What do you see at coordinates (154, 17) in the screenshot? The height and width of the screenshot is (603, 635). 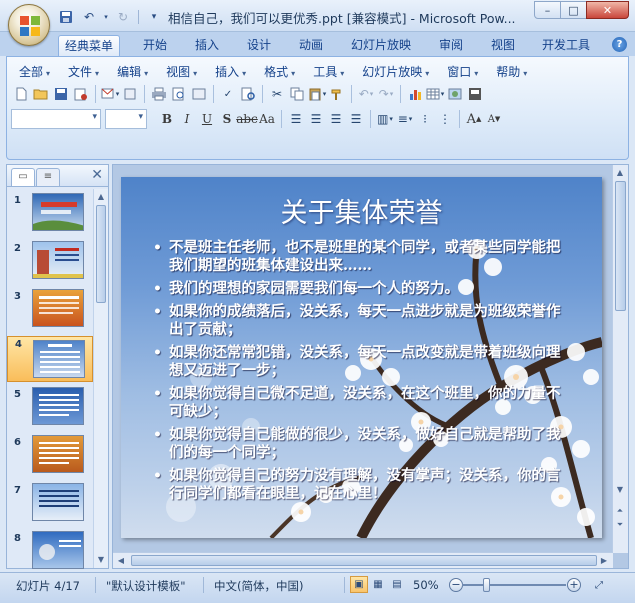 I see `customize-qat-icon: ▾` at bounding box center [154, 17].